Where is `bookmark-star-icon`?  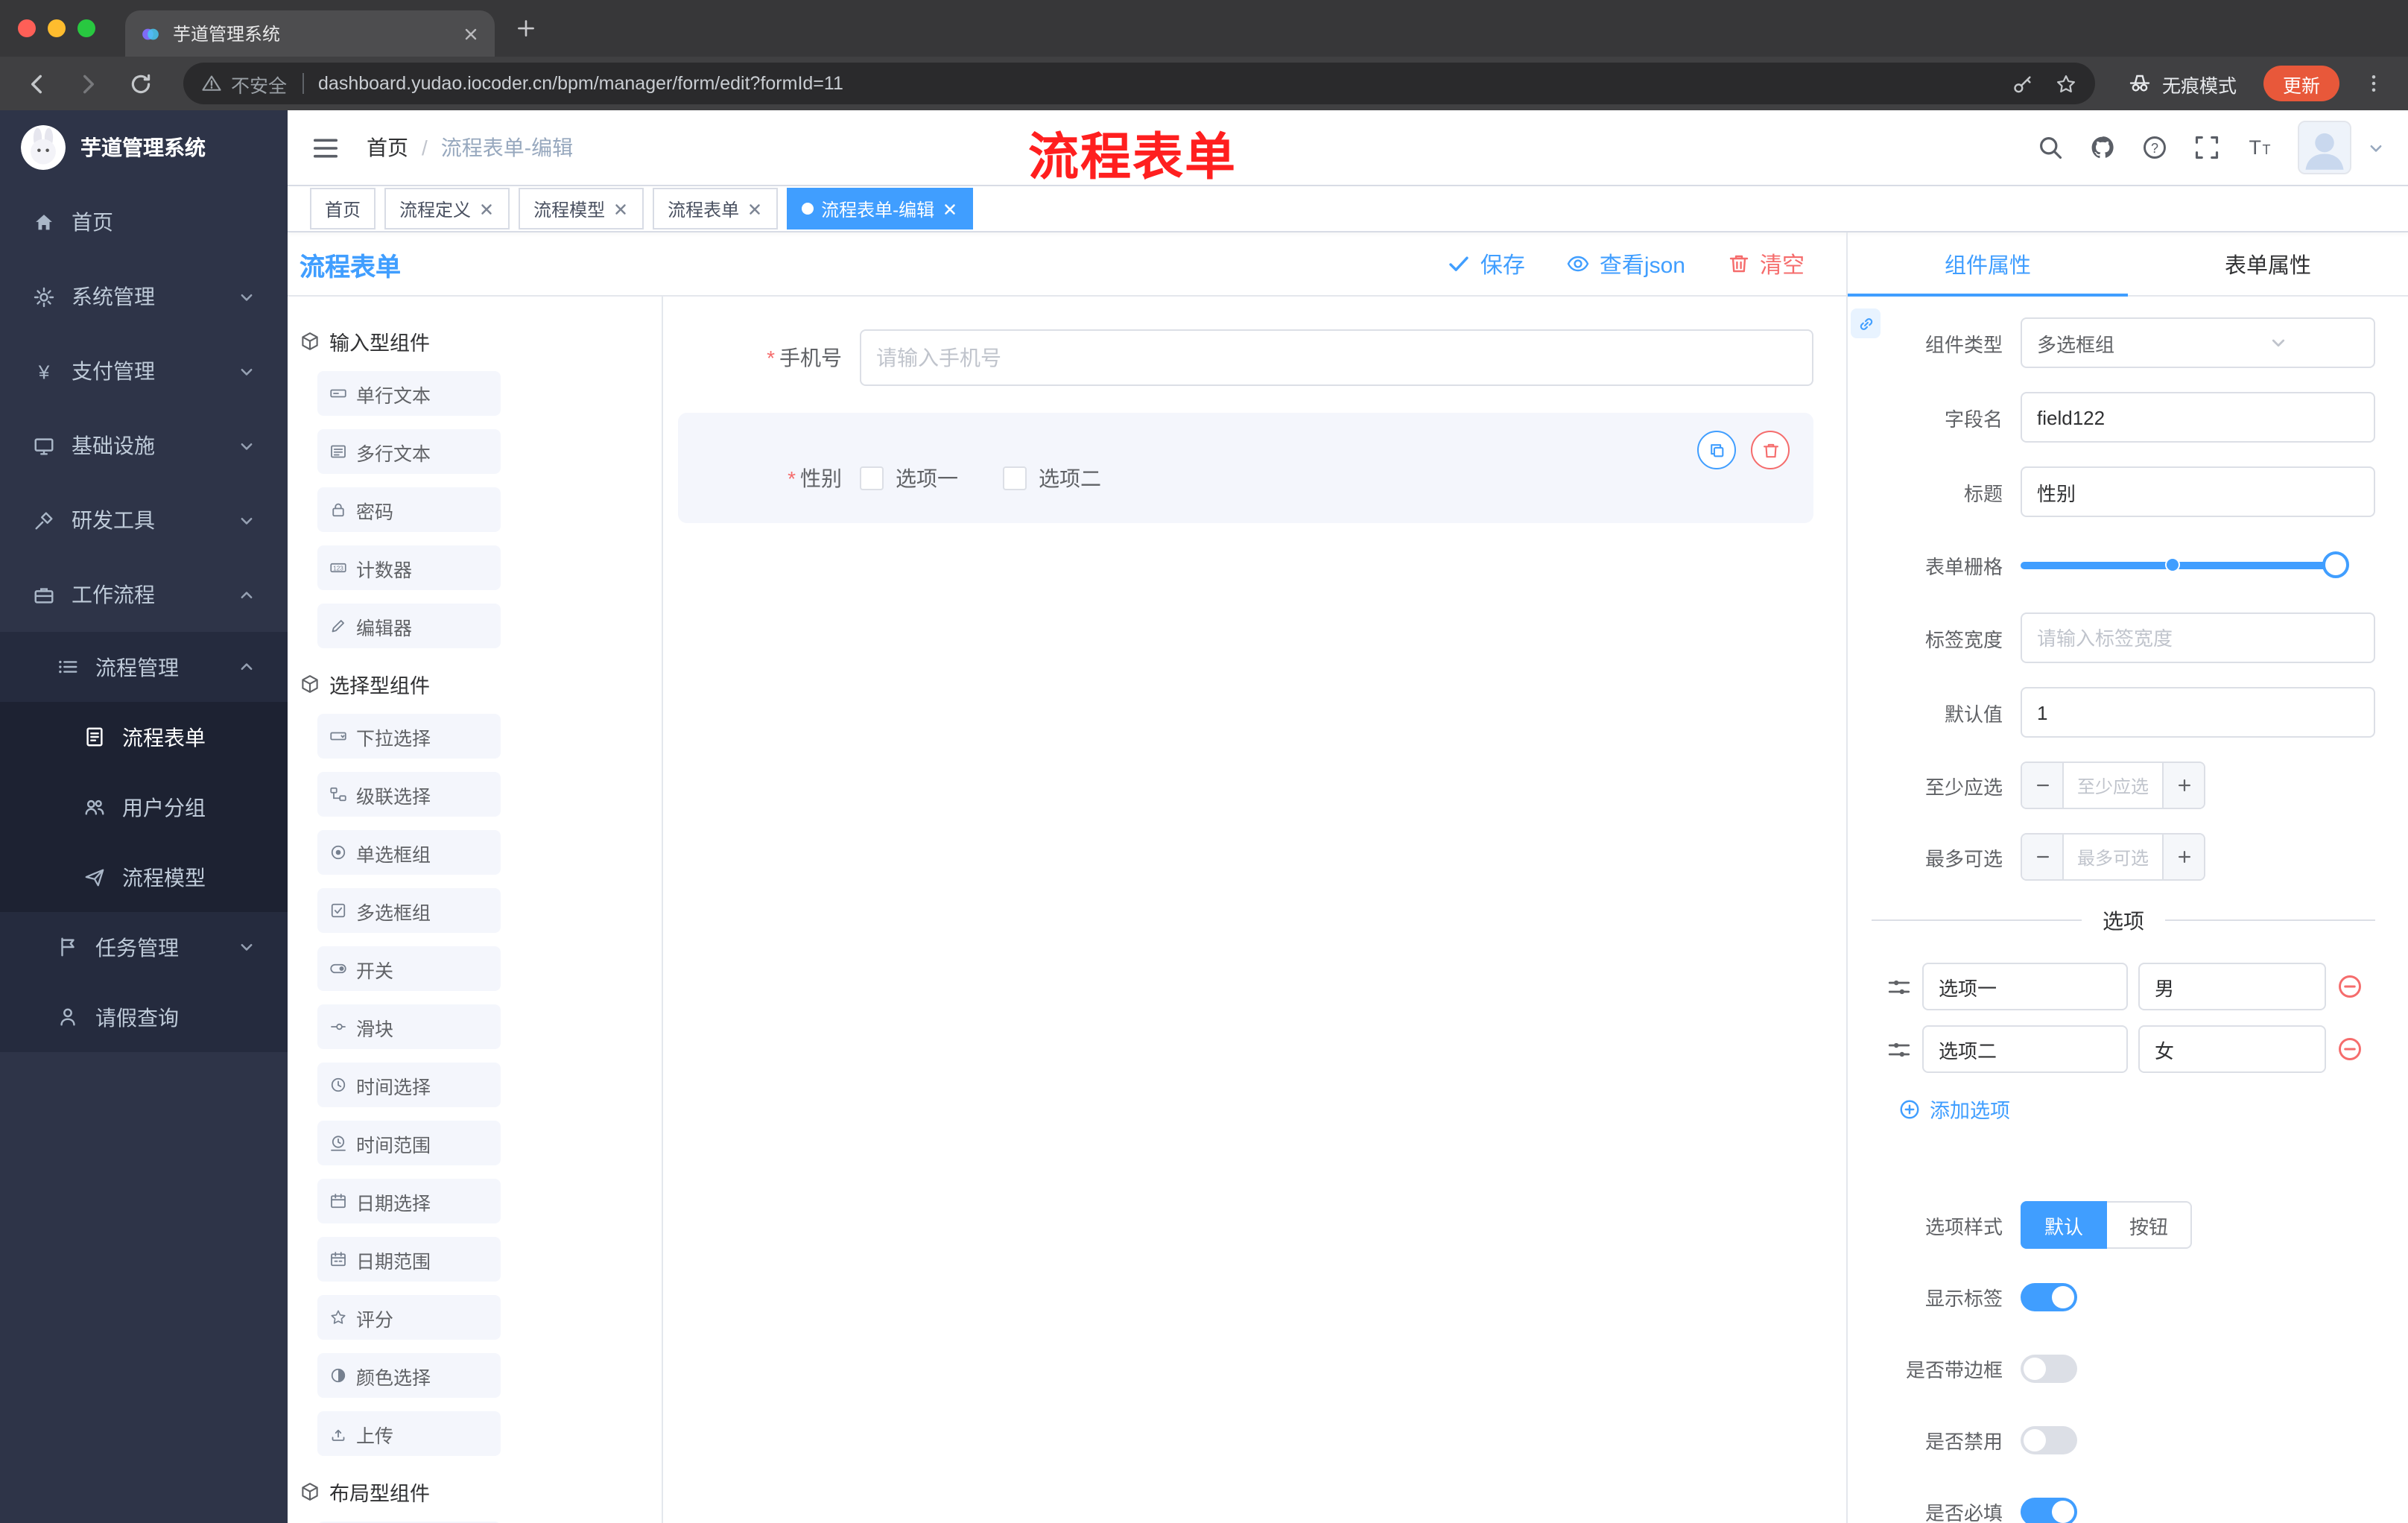 bookmark-star-icon is located at coordinates (2066, 83).